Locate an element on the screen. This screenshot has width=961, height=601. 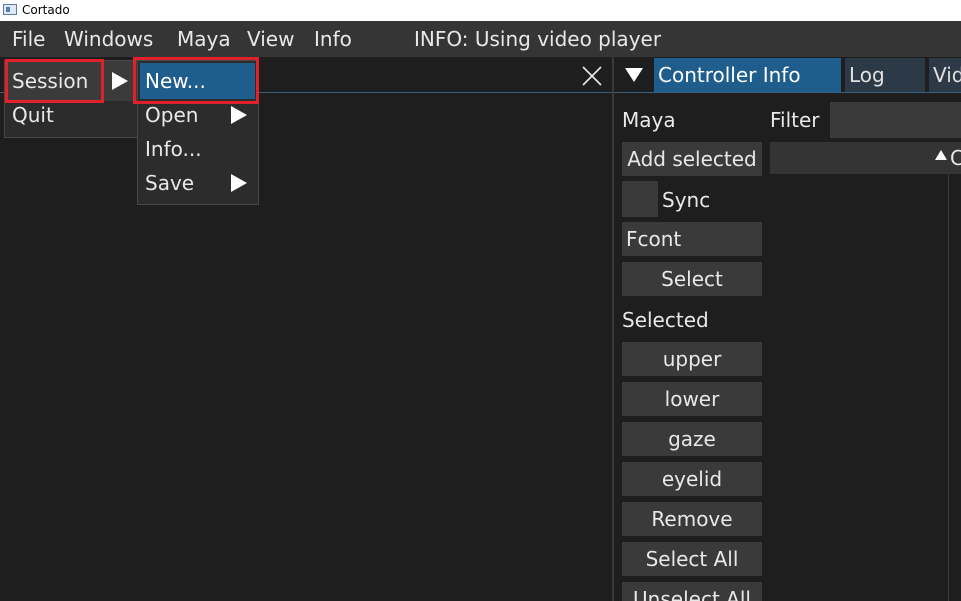
menu-maya: Maya is located at coordinates (204, 39).